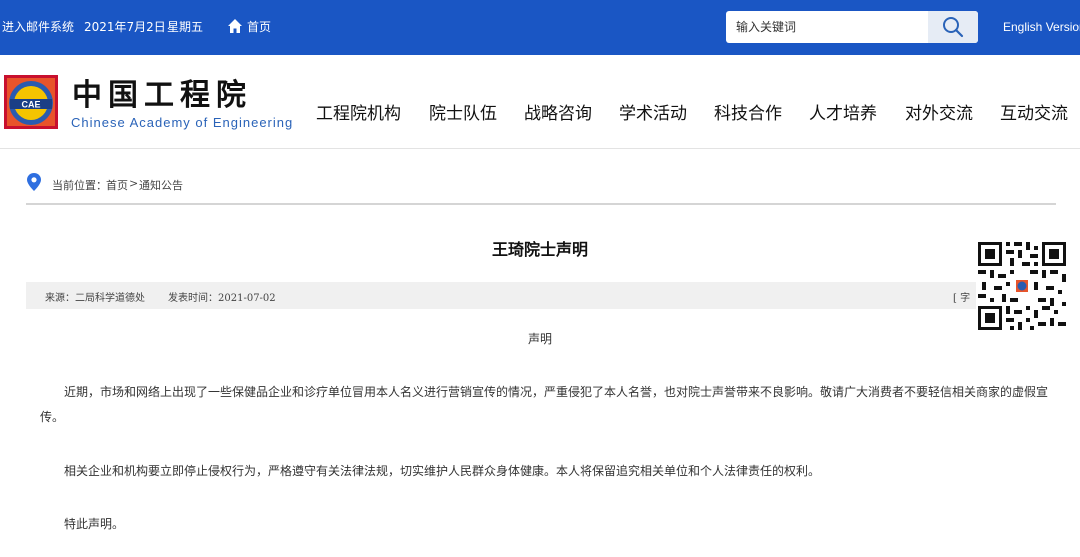 The image size is (1080, 557). I want to click on nav-item-interaction: 互动交流, so click(1034, 111).